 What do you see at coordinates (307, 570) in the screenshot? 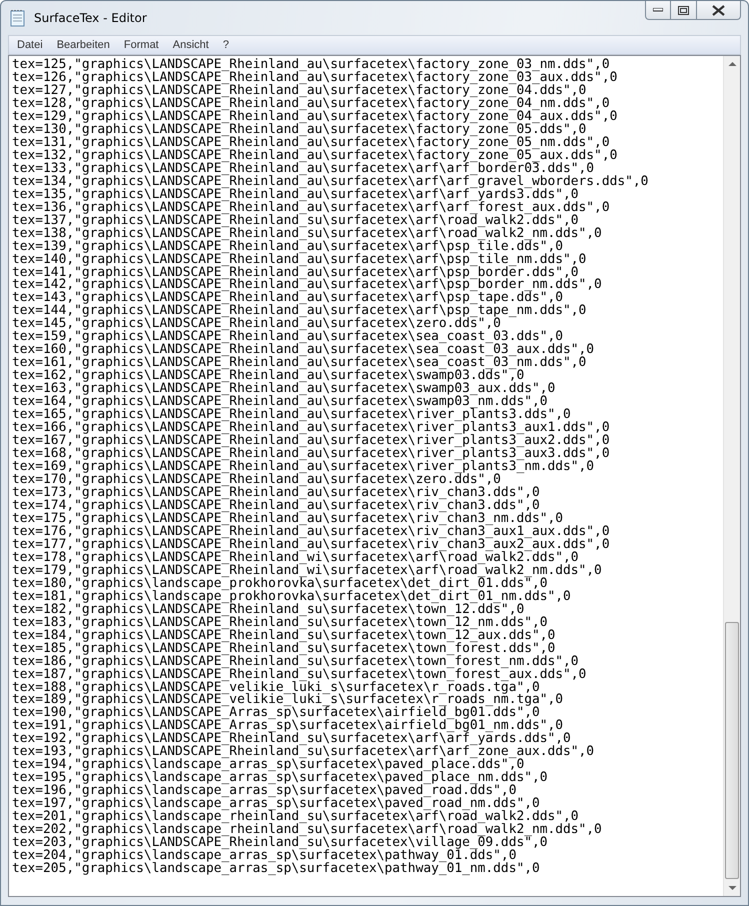
I see `text-line: tex=179,"graphics\LANDSCAPE_Rheinland_wi\surfacetex\arf\road_walk2_nm.dds",0` at bounding box center [307, 570].